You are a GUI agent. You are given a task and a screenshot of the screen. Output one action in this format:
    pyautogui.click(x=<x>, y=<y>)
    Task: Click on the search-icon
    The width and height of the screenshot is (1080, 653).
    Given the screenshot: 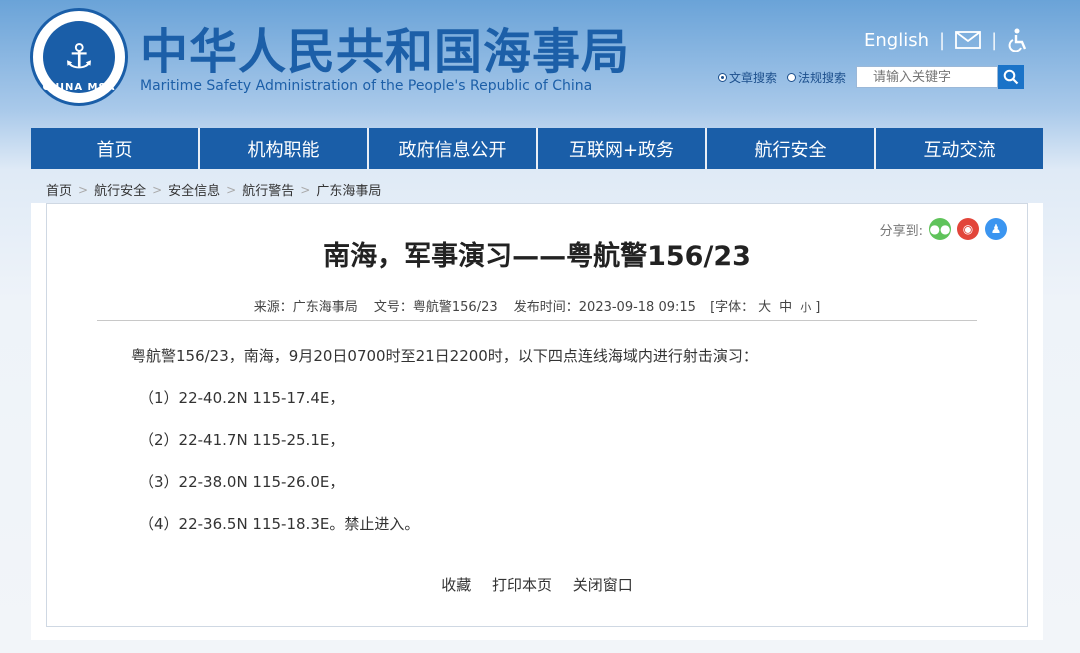 What is the action you would take?
    pyautogui.click(x=1011, y=77)
    